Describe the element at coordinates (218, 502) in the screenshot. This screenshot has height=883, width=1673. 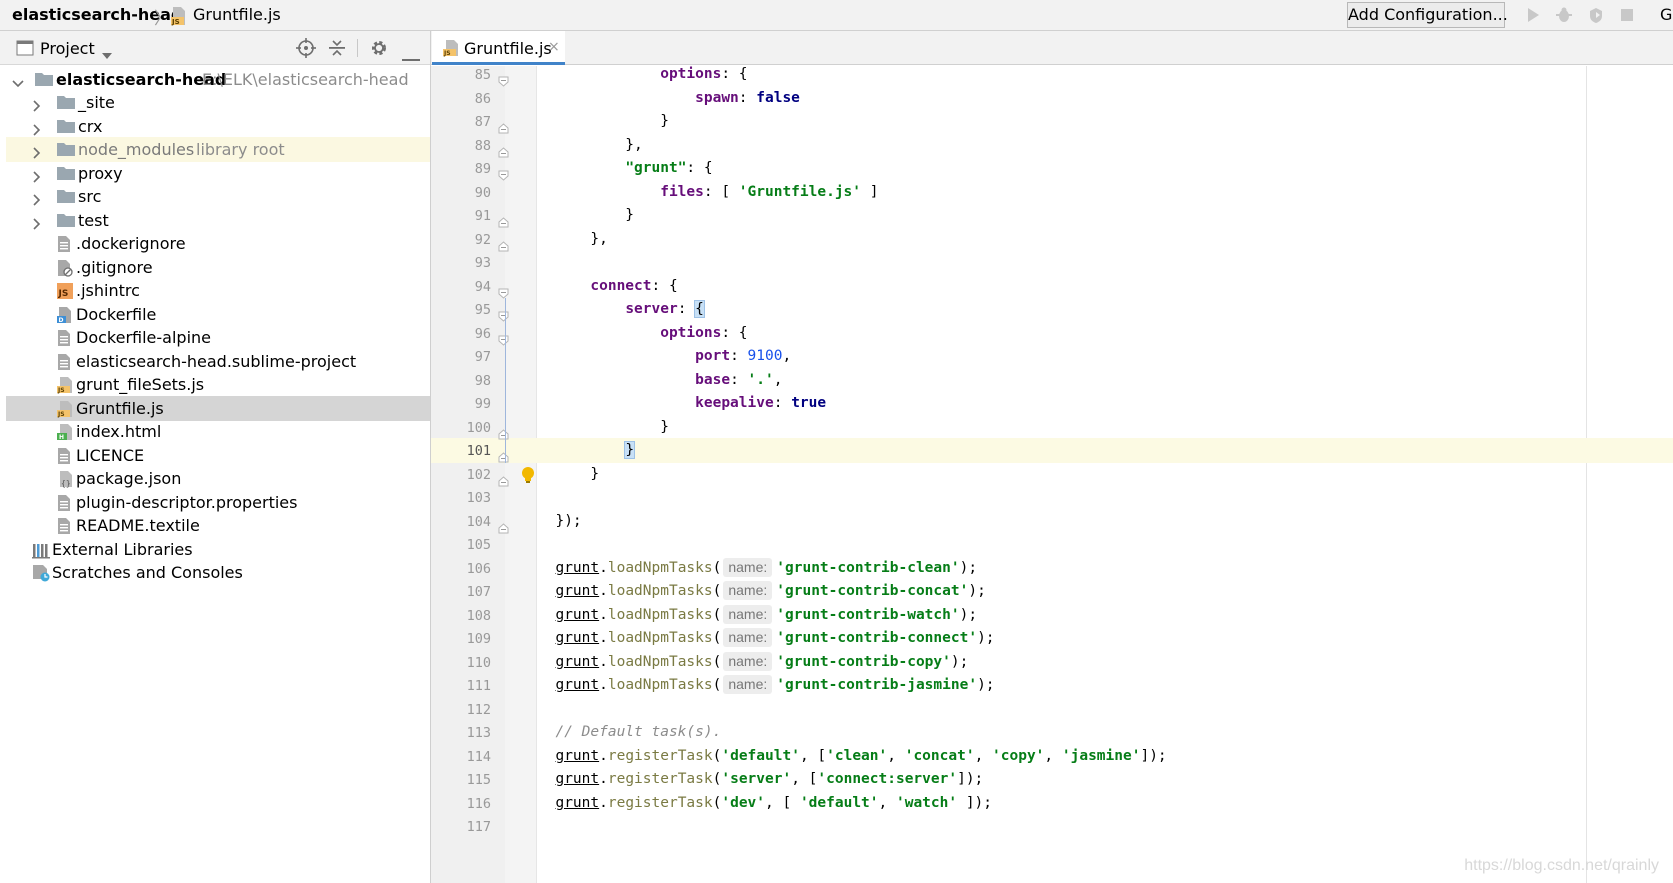
I see `tree-item-file: plugin-descriptor.properties` at that location.